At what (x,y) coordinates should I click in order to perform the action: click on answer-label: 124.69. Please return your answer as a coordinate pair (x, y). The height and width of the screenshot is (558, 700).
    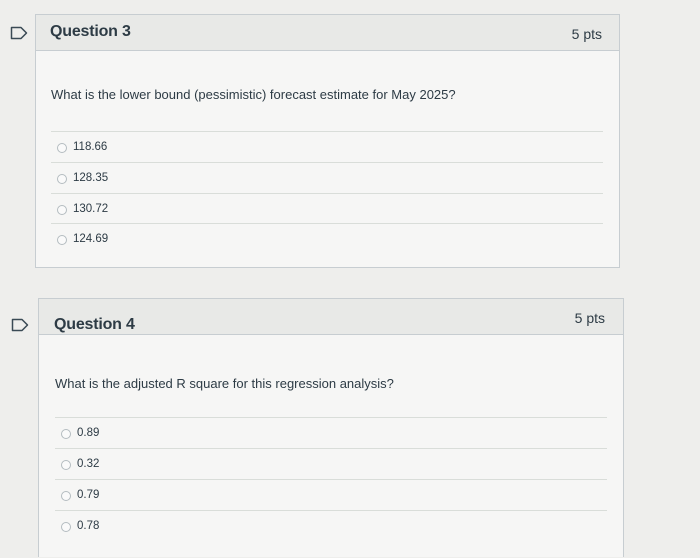
    Looking at the image, I should click on (91, 239).